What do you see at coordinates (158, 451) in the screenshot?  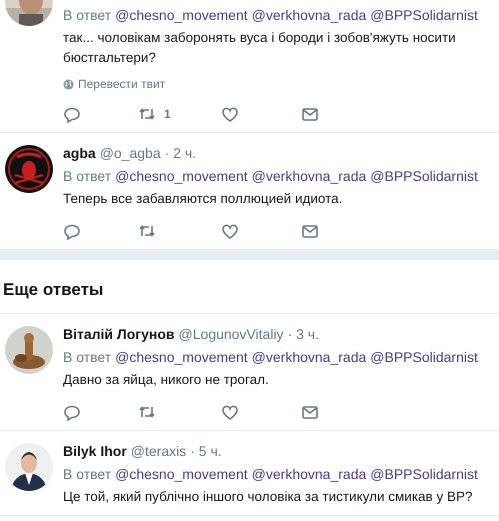 I see `user-handle: @teraxis` at bounding box center [158, 451].